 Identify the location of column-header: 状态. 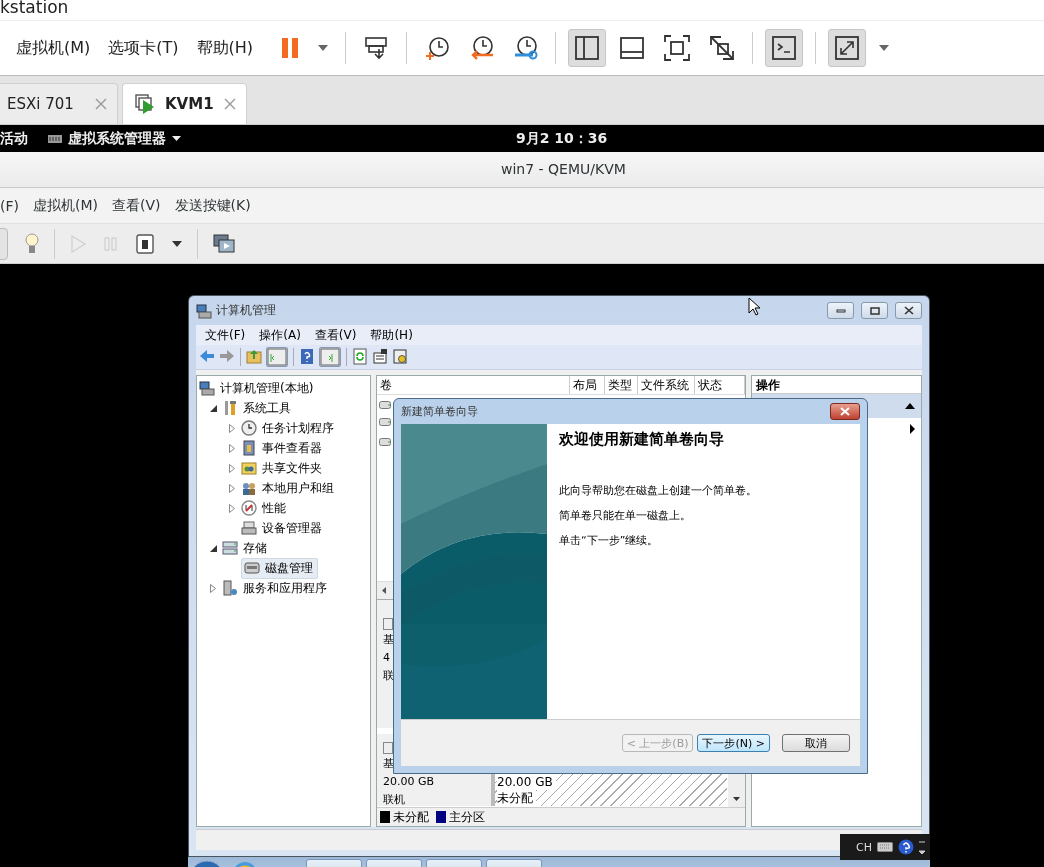
(720, 385).